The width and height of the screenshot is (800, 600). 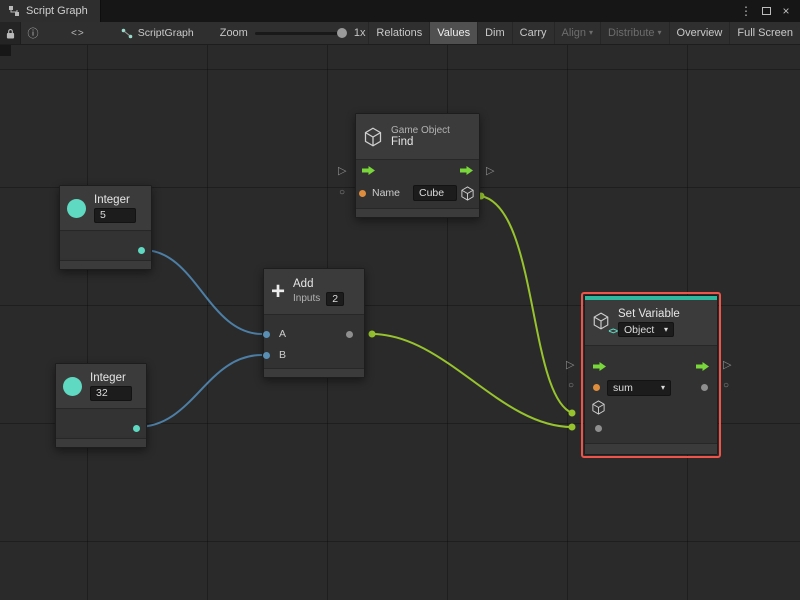 I want to click on integer-value-input: 5, so click(x=115, y=215).